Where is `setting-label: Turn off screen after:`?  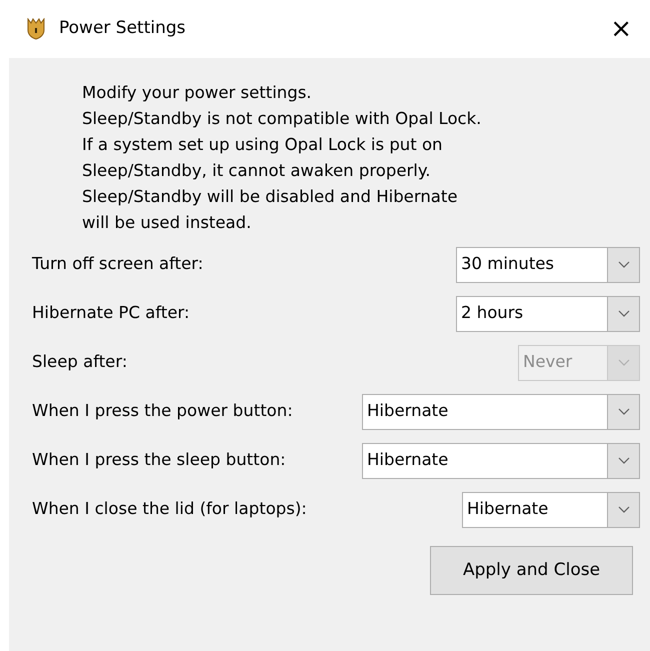
setting-label: Turn off screen after: is located at coordinates (118, 264).